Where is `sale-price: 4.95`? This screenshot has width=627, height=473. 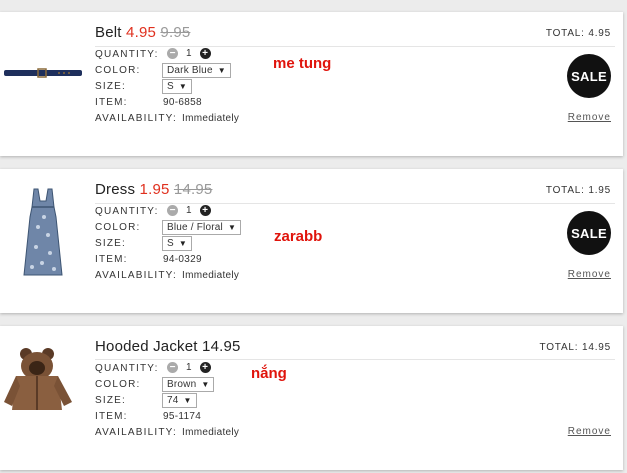
sale-price: 4.95 is located at coordinates (141, 32).